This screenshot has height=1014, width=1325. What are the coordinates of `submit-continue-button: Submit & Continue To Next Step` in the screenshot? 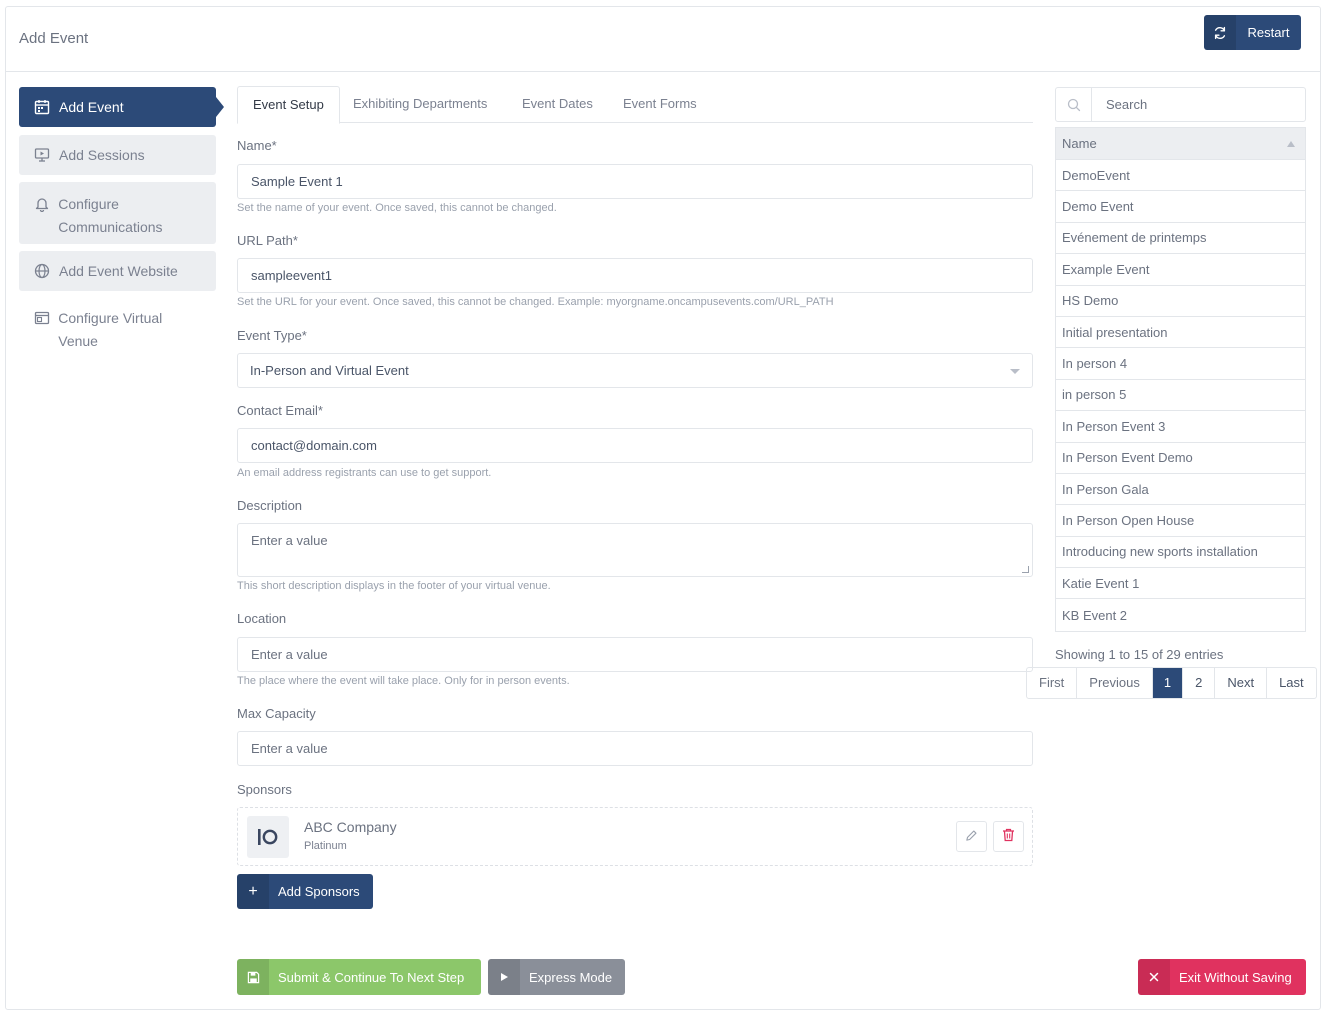 It's located at (359, 977).